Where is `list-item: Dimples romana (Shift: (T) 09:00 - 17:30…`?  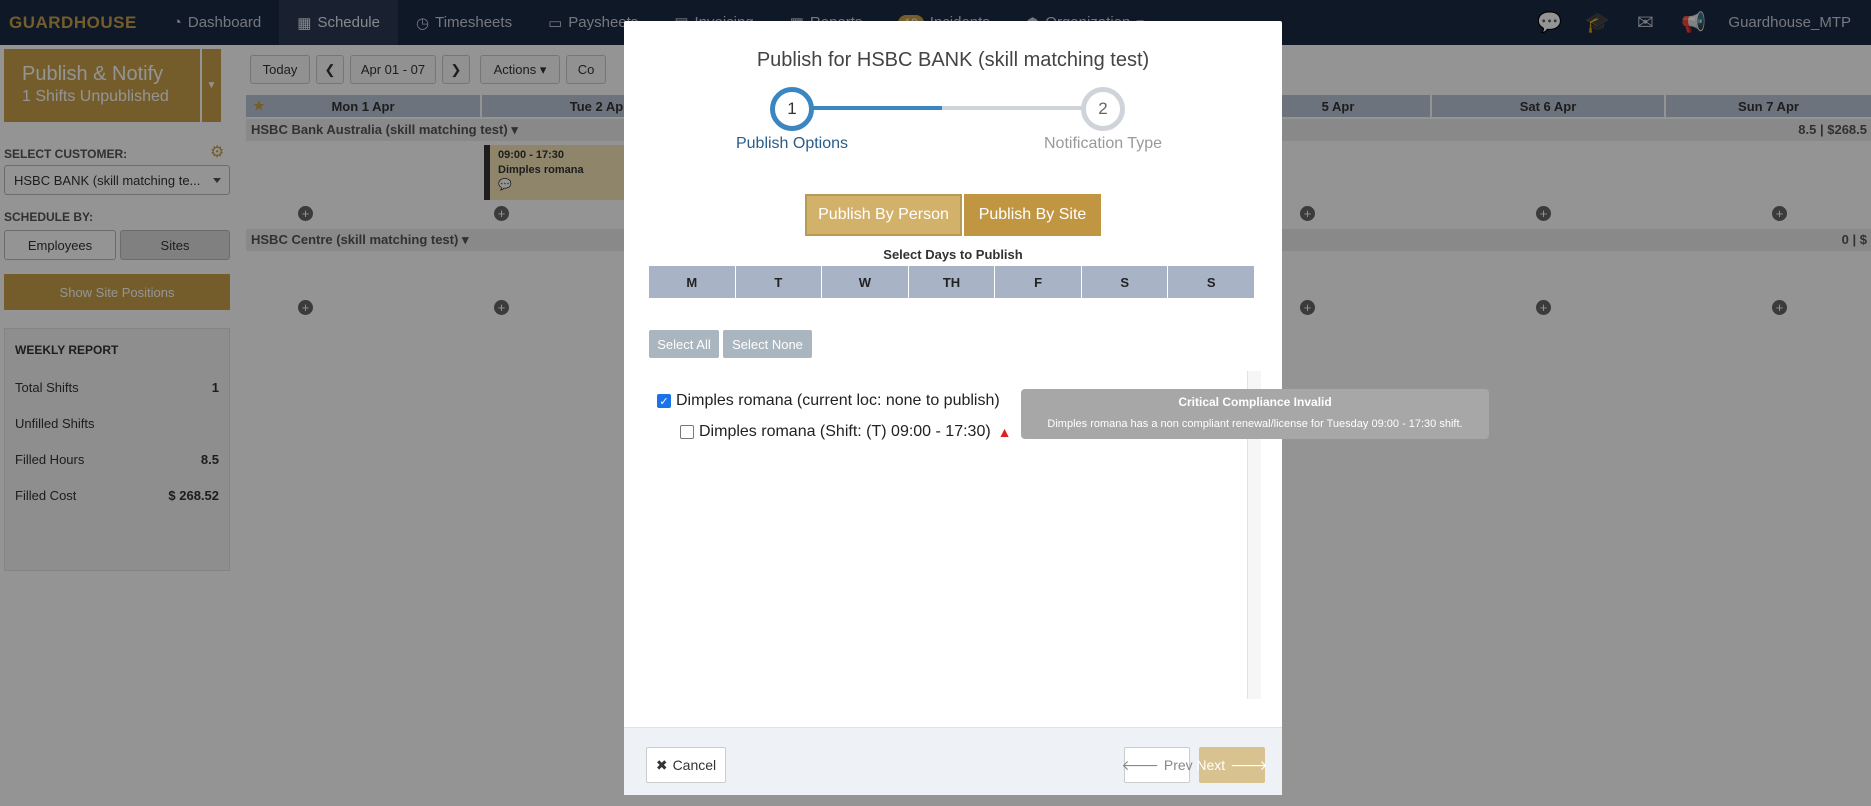 list-item: Dimples romana (Shift: (T) 09:00 - 17:30… is located at coordinates (846, 432).